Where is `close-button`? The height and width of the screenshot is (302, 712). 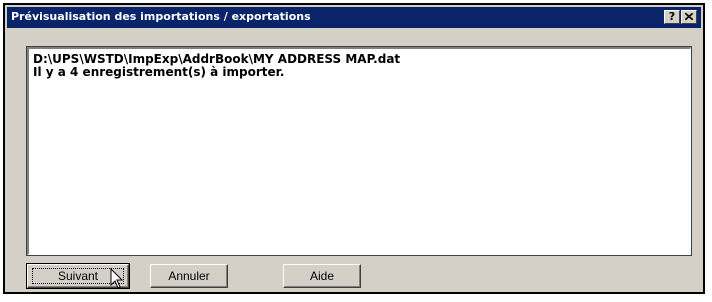 close-button is located at coordinates (689, 17).